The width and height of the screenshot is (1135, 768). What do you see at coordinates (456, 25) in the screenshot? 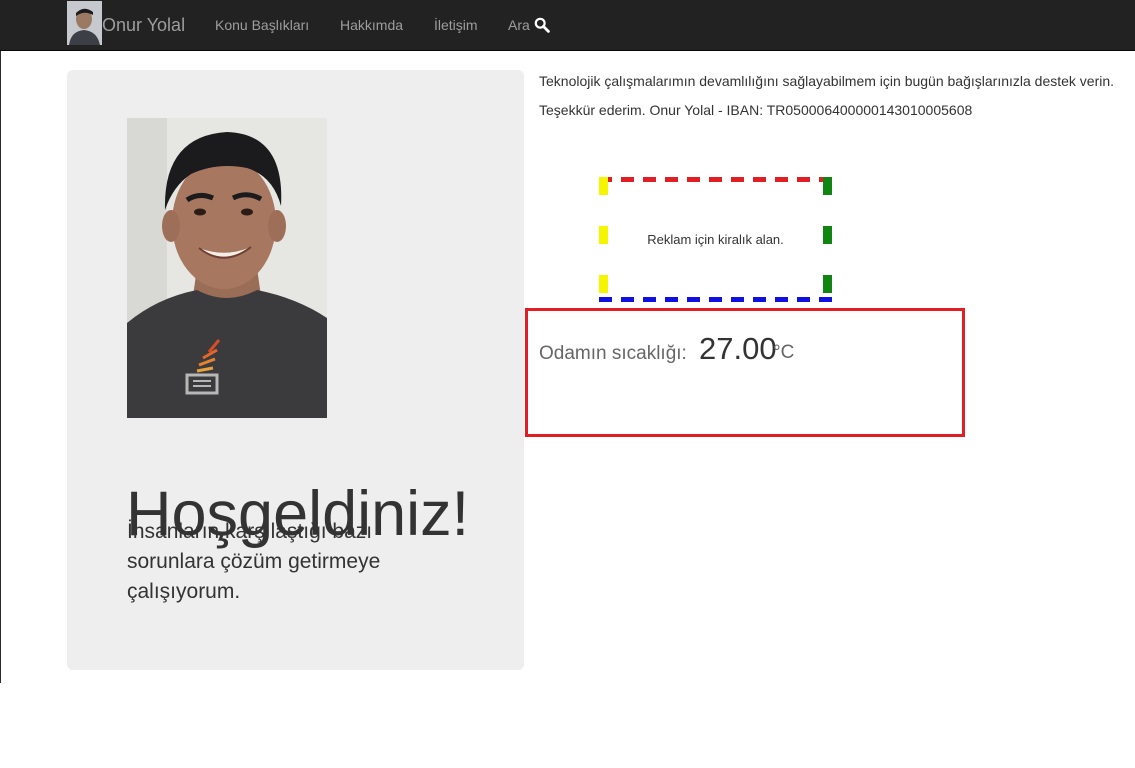
I see `nav-iletisim: İletişim` at bounding box center [456, 25].